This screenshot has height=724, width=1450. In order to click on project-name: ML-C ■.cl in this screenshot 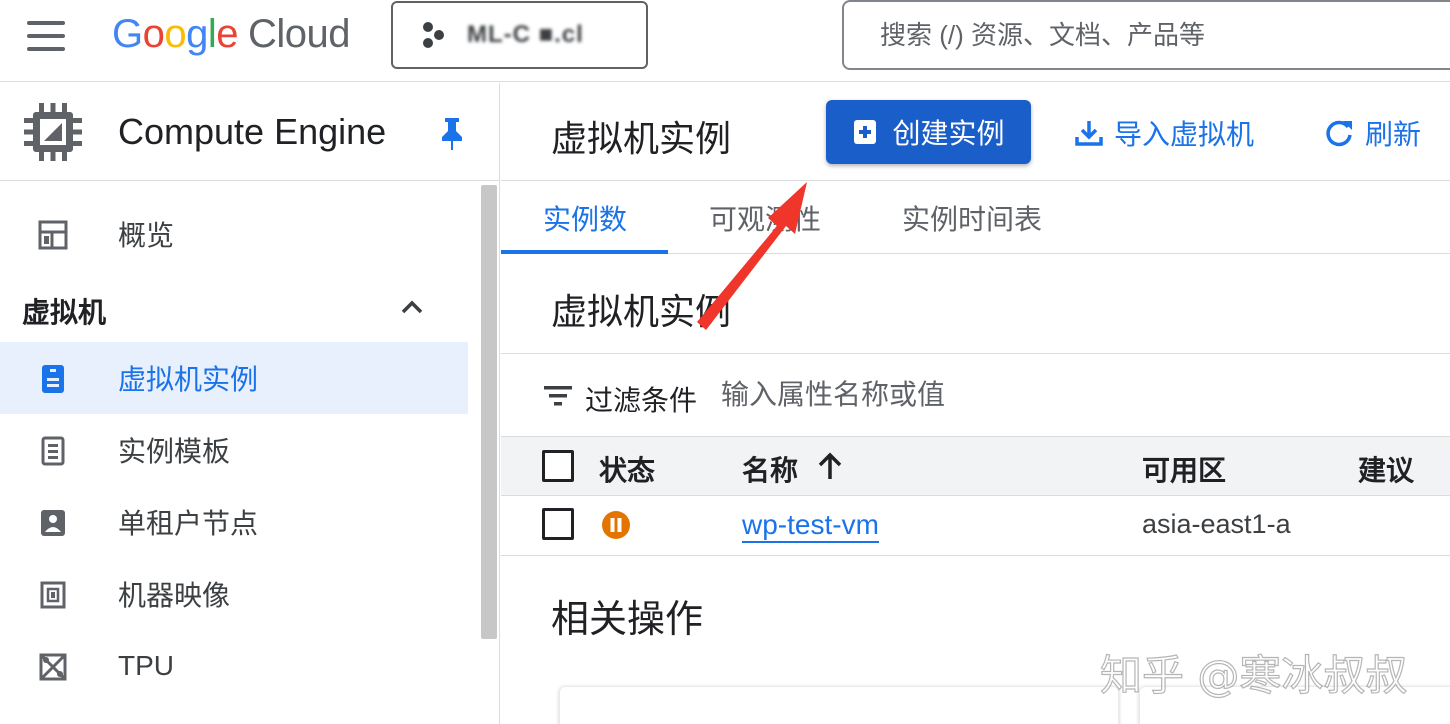, I will do `click(525, 34)`.